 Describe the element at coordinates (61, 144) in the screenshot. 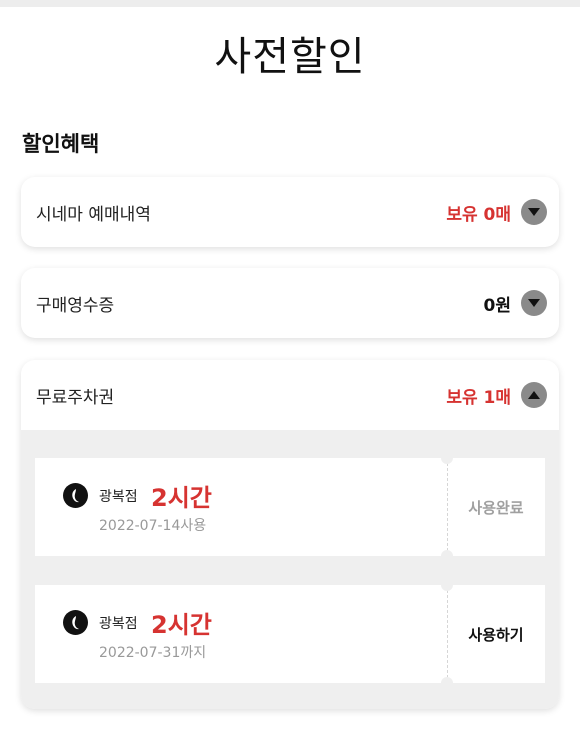

I see `section-title: 할인혜택` at that location.